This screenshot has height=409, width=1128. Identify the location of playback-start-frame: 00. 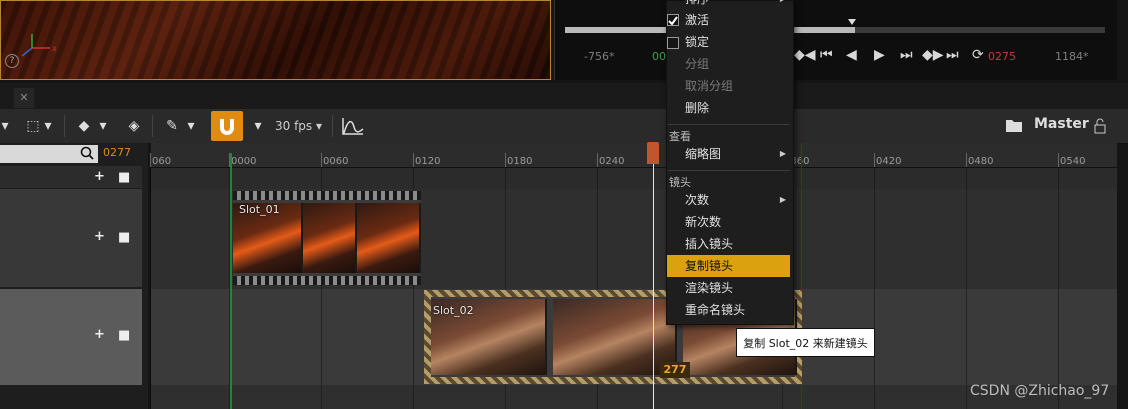
(659, 56).